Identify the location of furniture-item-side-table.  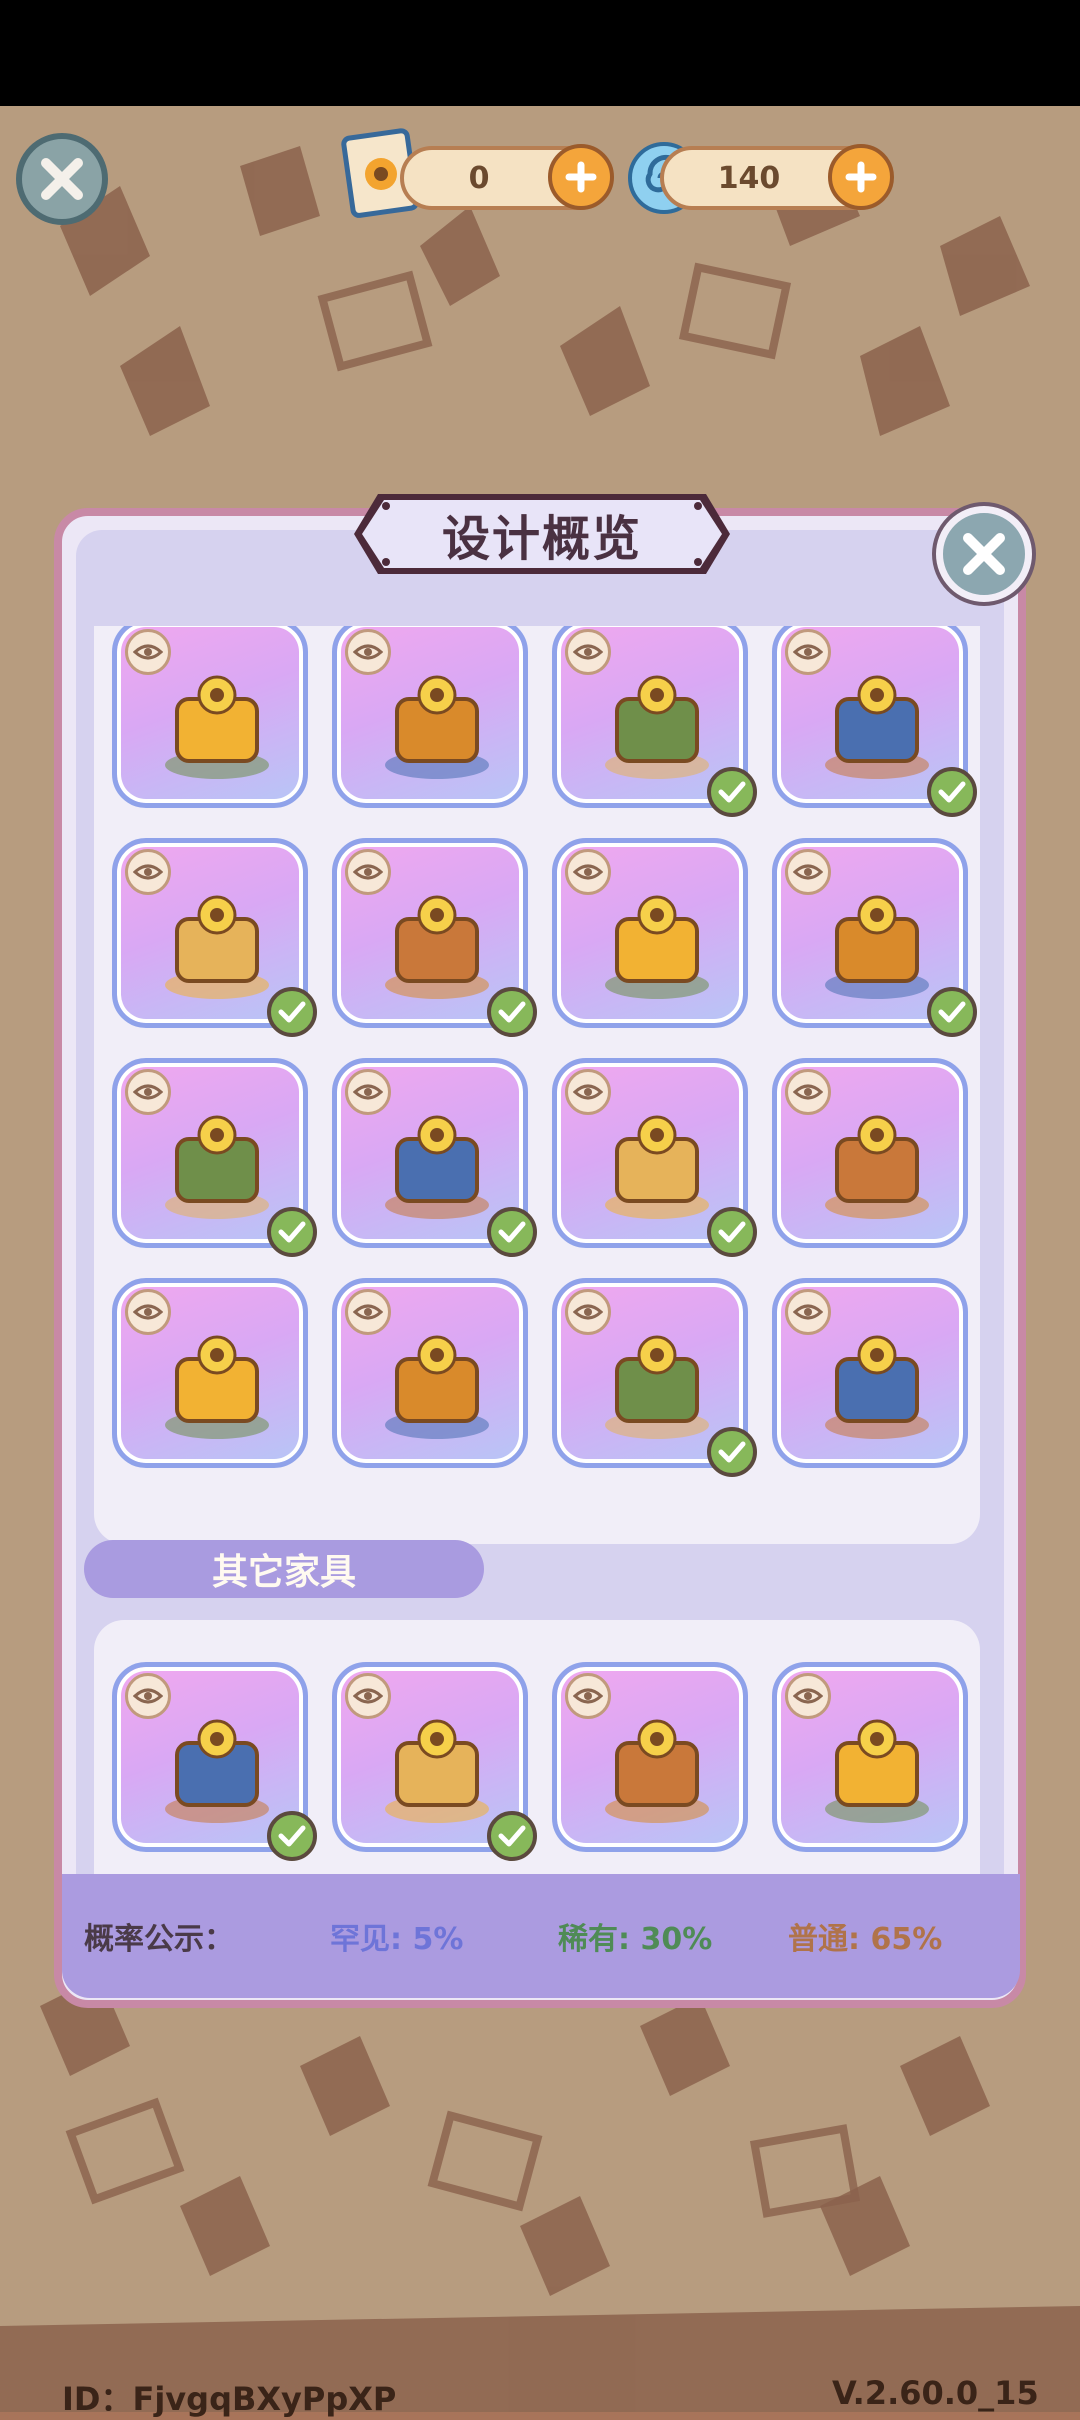
(870, 1153).